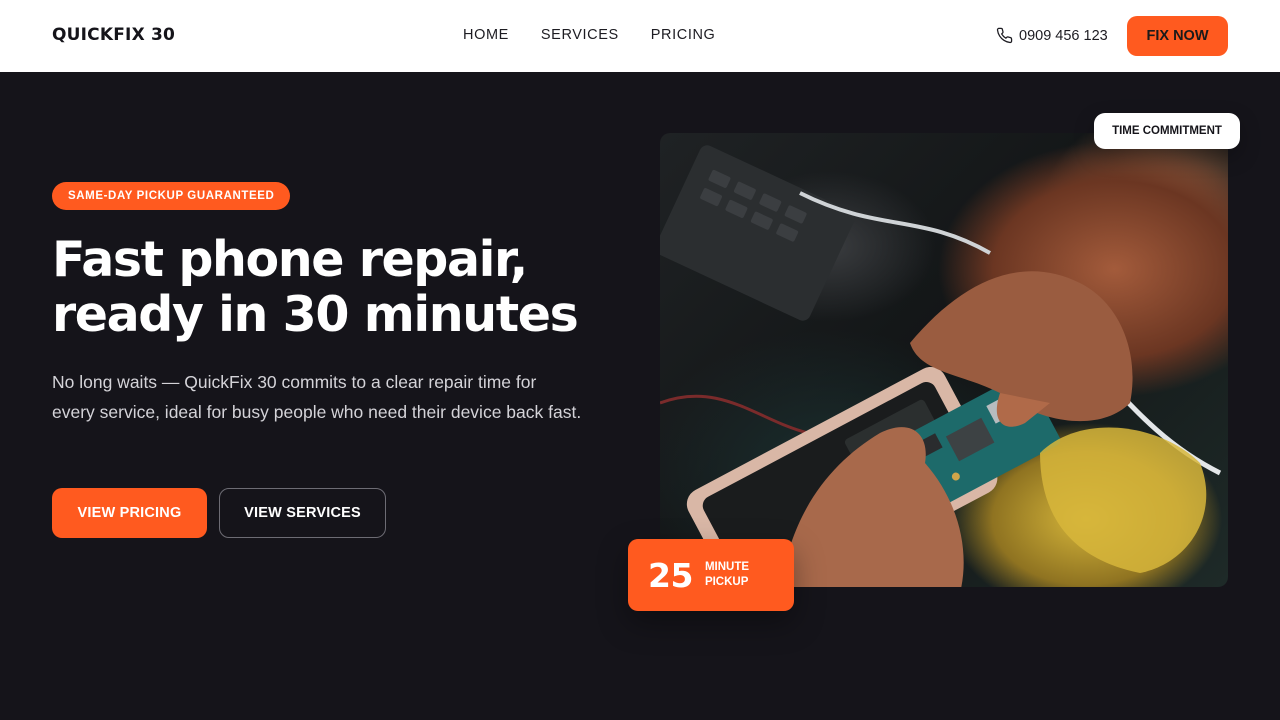 The image size is (1280, 720). I want to click on headline-line-1: Fast phone repair,, so click(290, 259).